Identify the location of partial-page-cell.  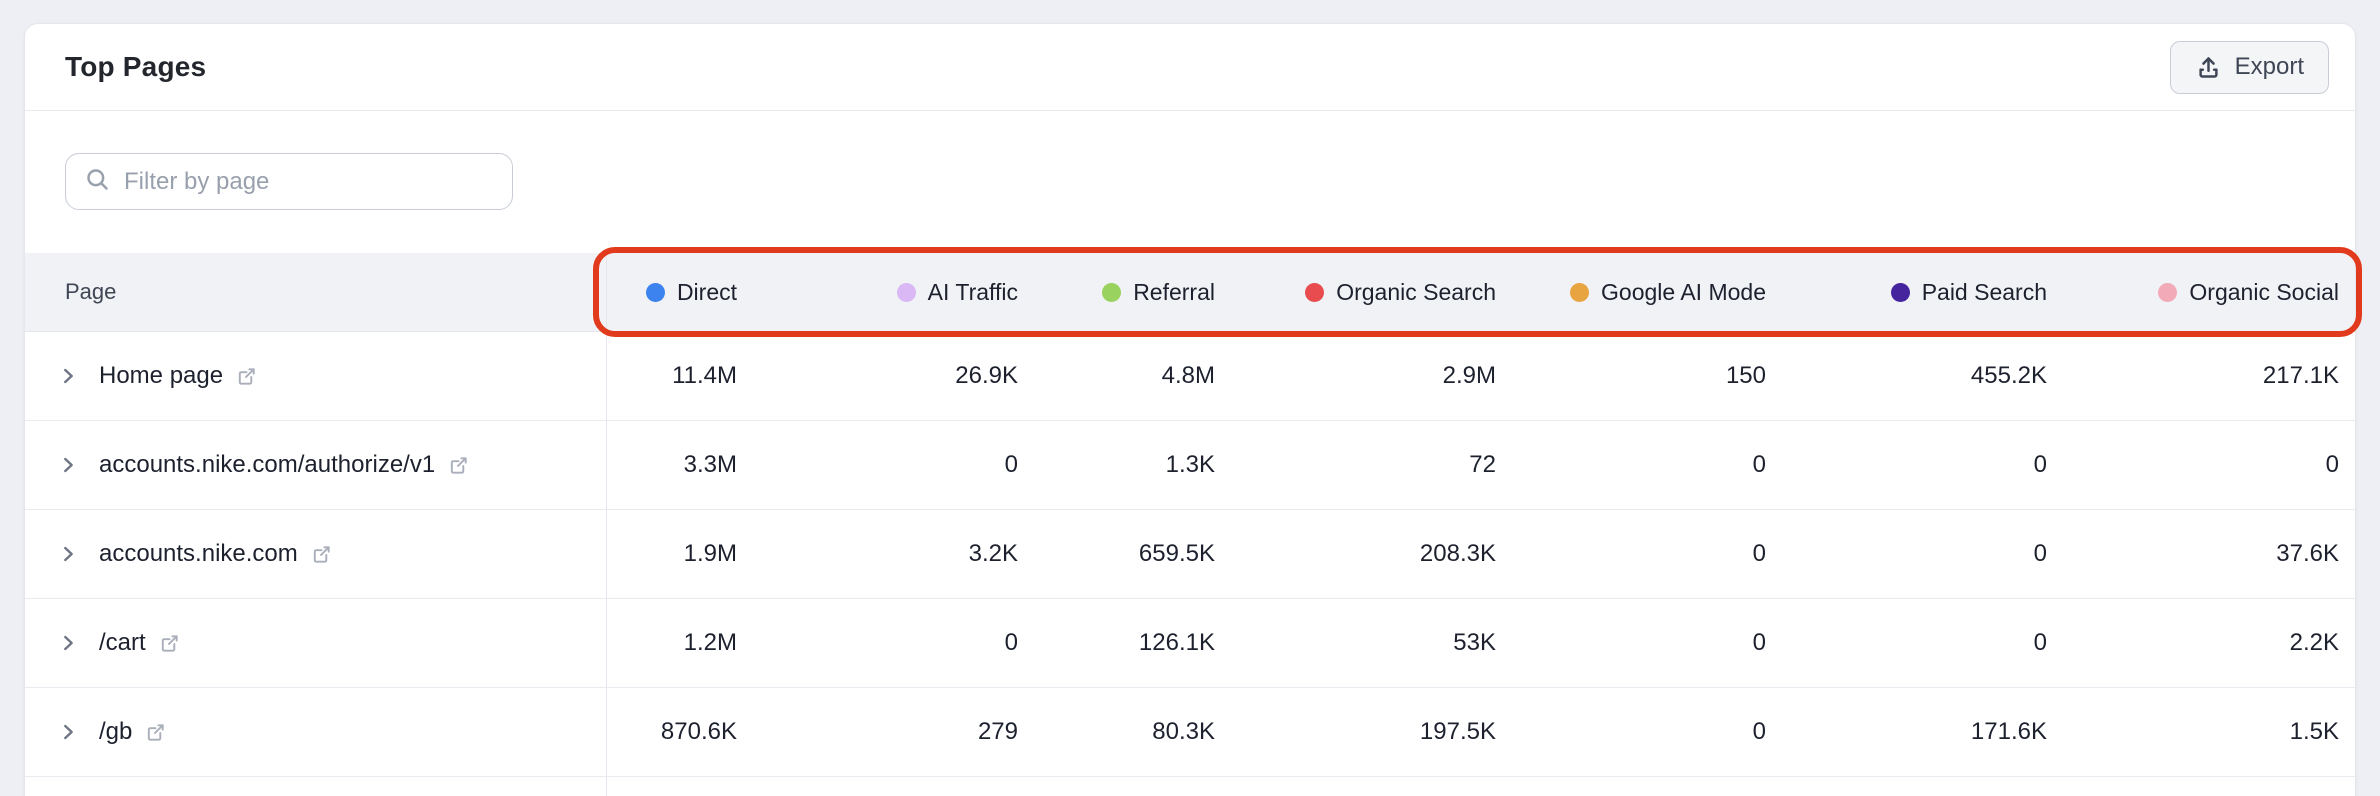
(316, 786).